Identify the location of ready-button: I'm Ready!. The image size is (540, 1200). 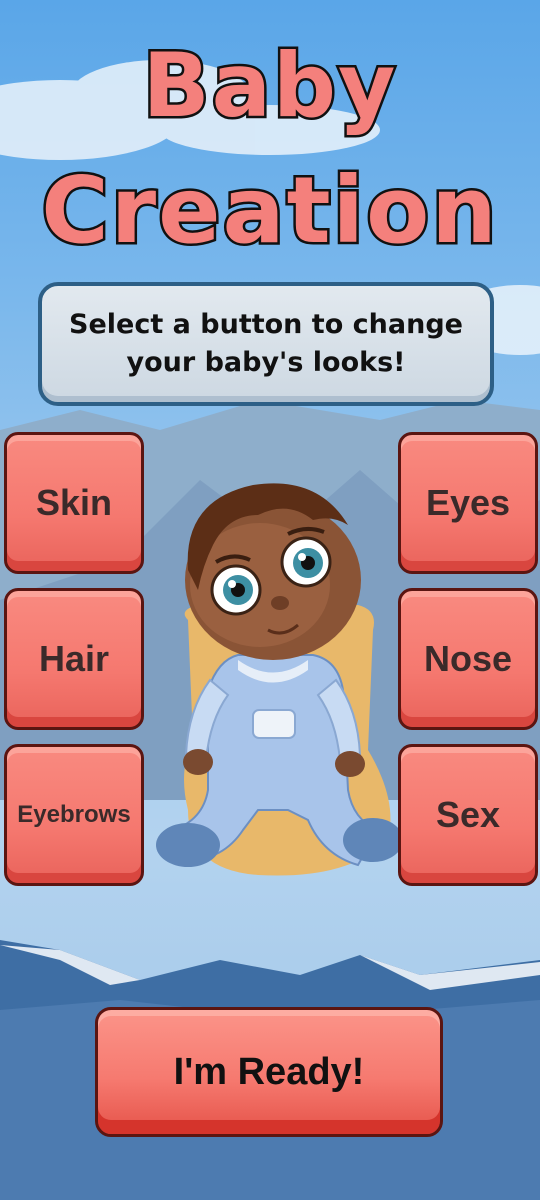
(269, 1072).